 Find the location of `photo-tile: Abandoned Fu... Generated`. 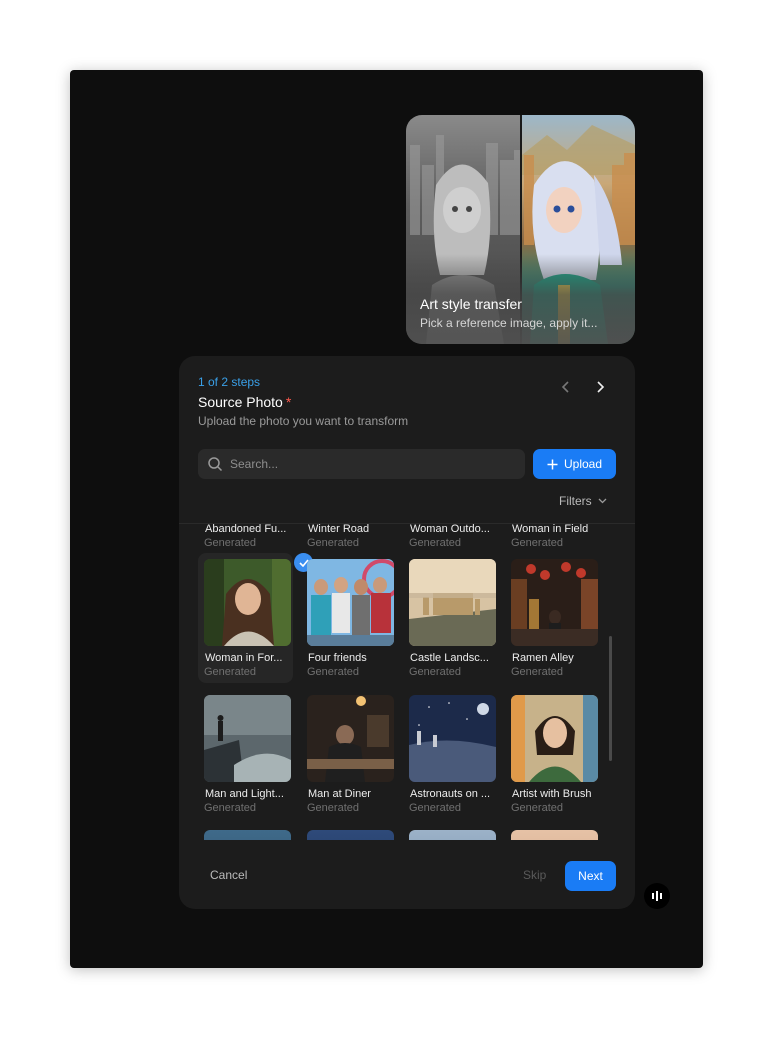

photo-tile: Abandoned Fu... Generated is located at coordinates (245, 539).